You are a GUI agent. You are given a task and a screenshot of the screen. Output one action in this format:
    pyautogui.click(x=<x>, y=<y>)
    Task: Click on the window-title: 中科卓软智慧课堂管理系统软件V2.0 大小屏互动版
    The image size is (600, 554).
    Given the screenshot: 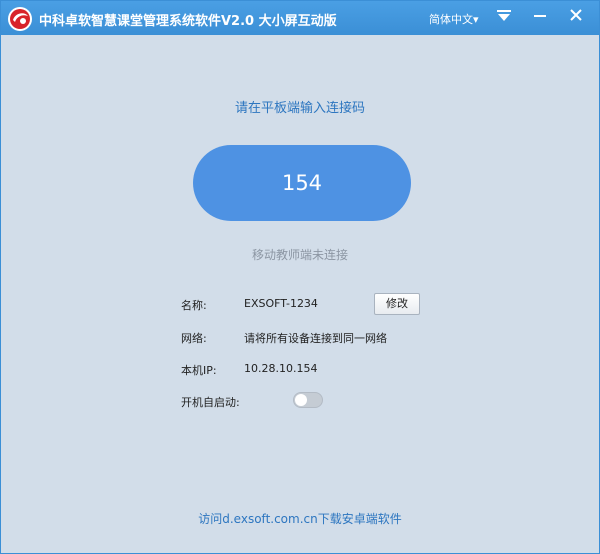 What is the action you would take?
    pyautogui.click(x=188, y=21)
    